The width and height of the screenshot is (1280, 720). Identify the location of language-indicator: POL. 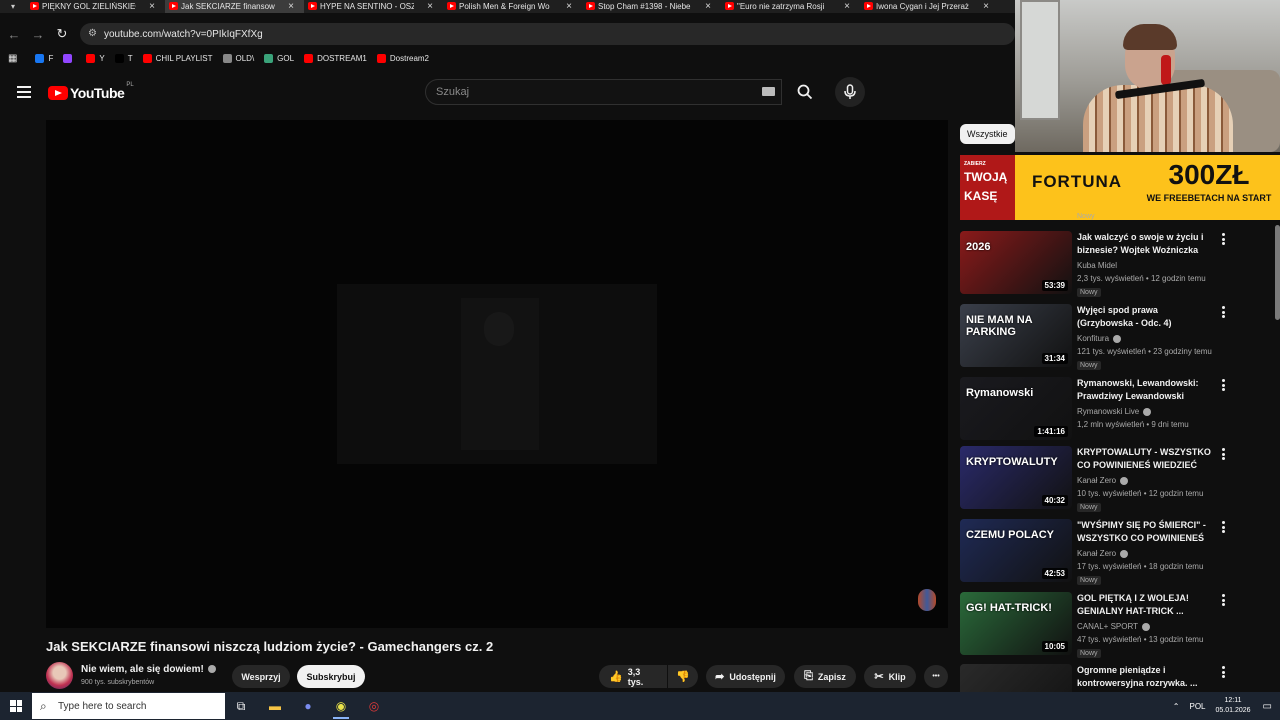
(1197, 706).